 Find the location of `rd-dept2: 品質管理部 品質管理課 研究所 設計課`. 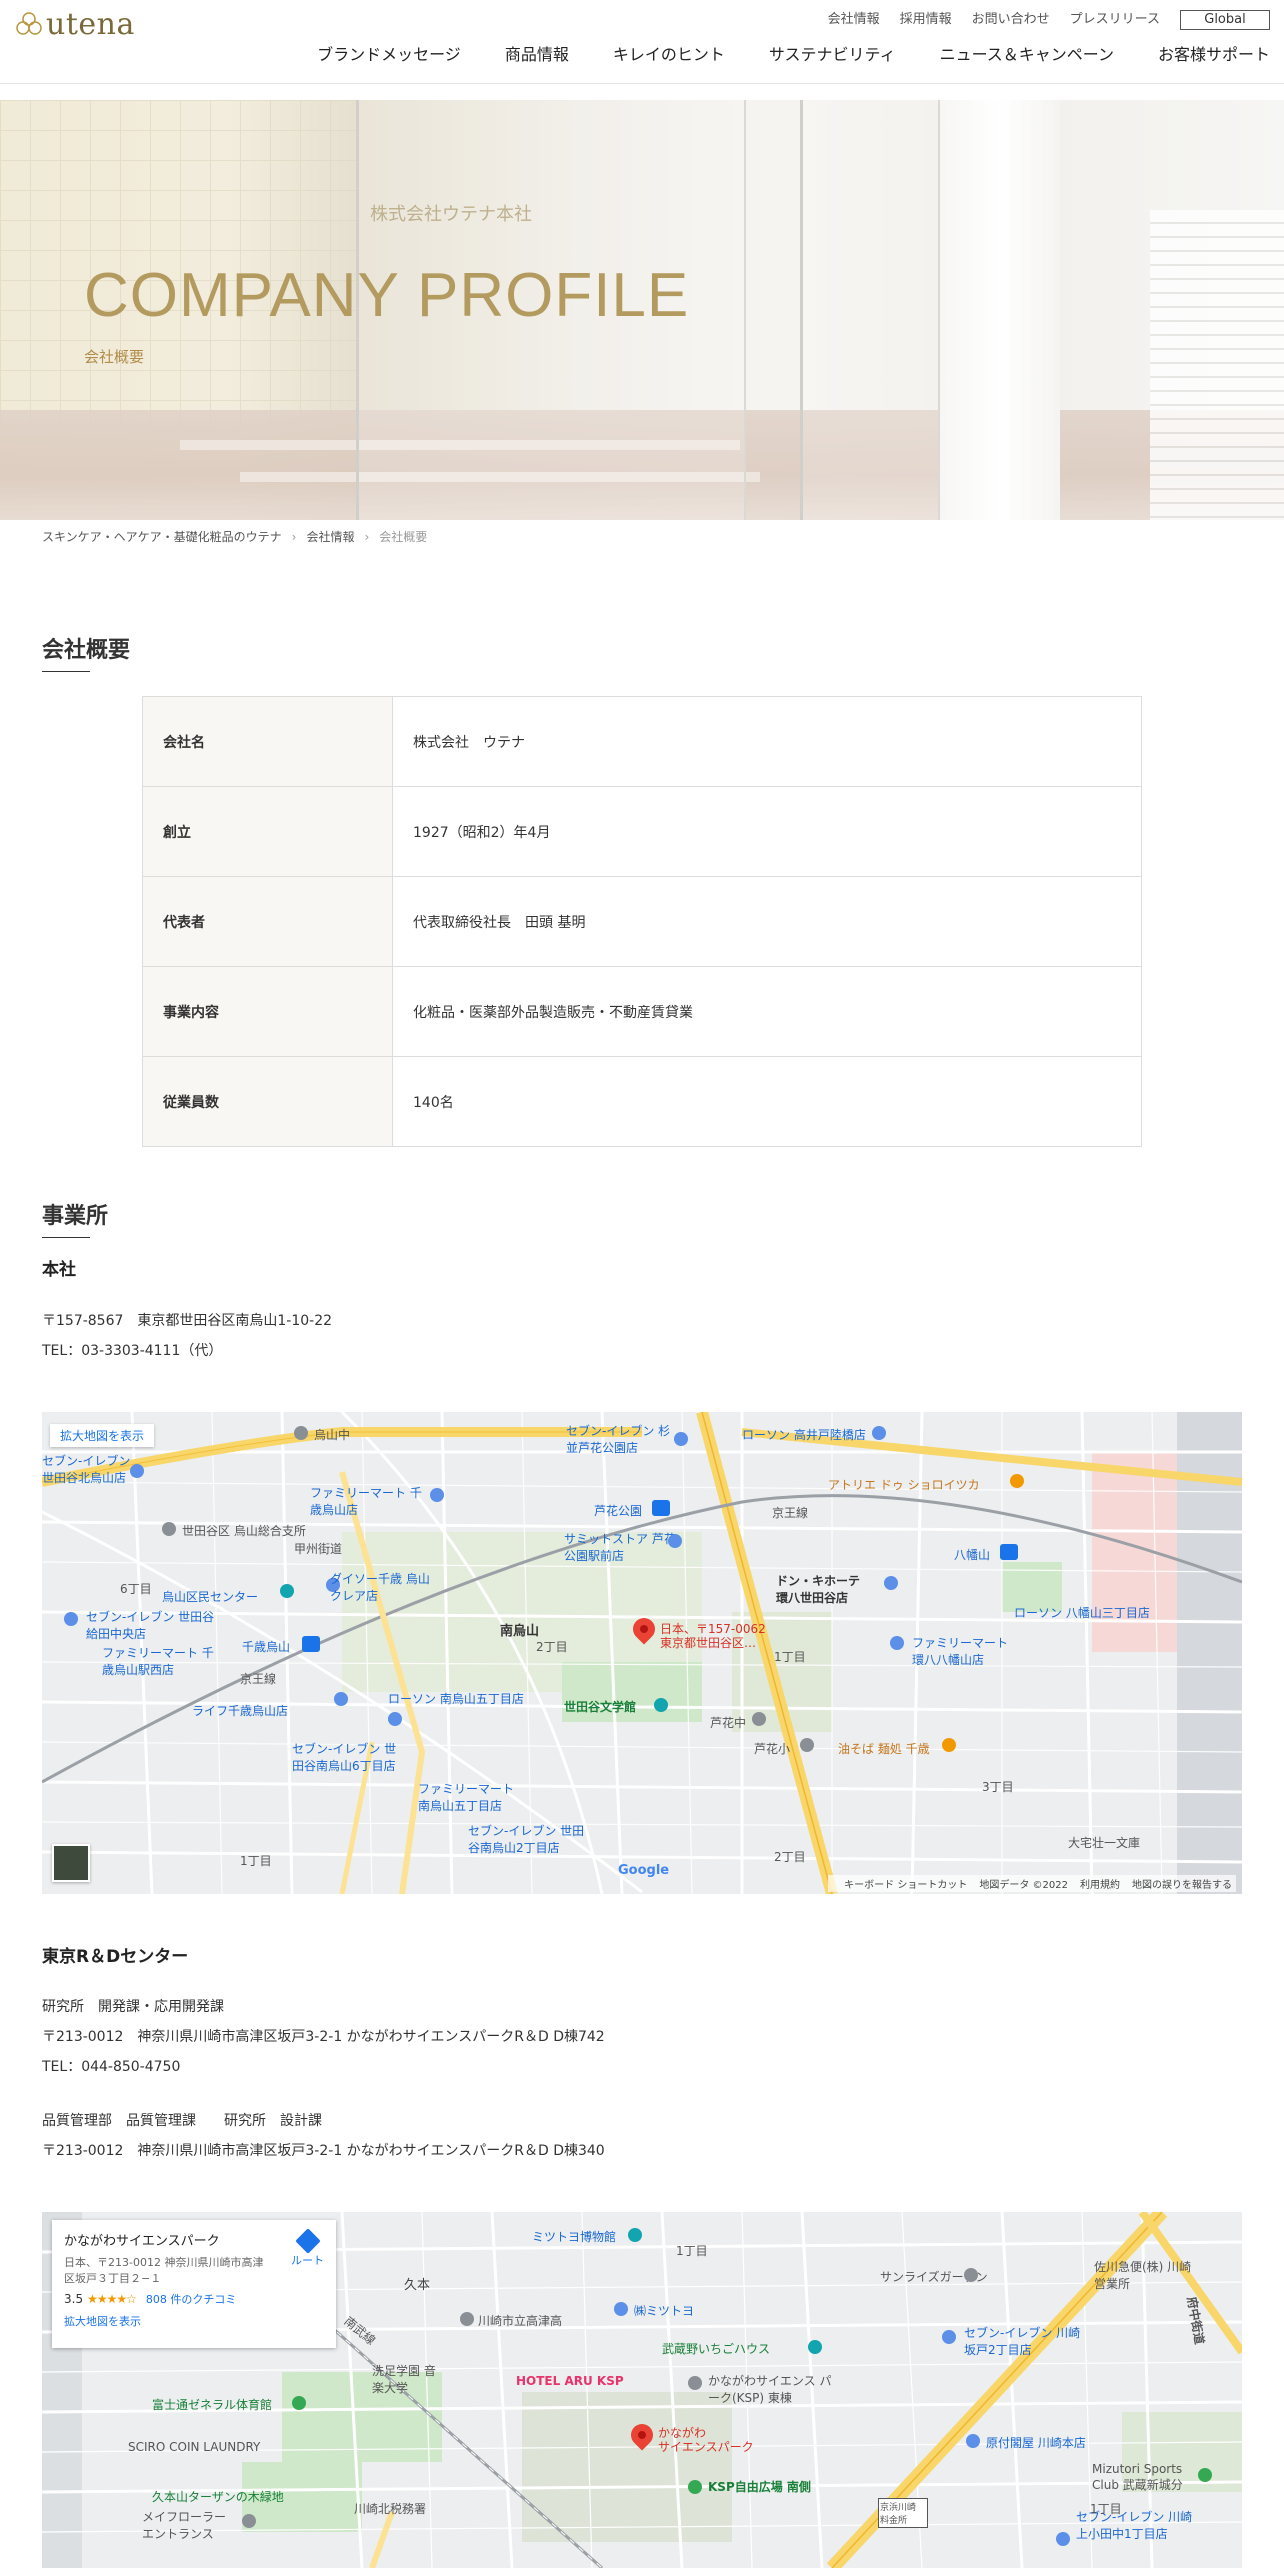

rd-dept2: 品質管理部 品質管理課 研究所 設計課 is located at coordinates (182, 2121).